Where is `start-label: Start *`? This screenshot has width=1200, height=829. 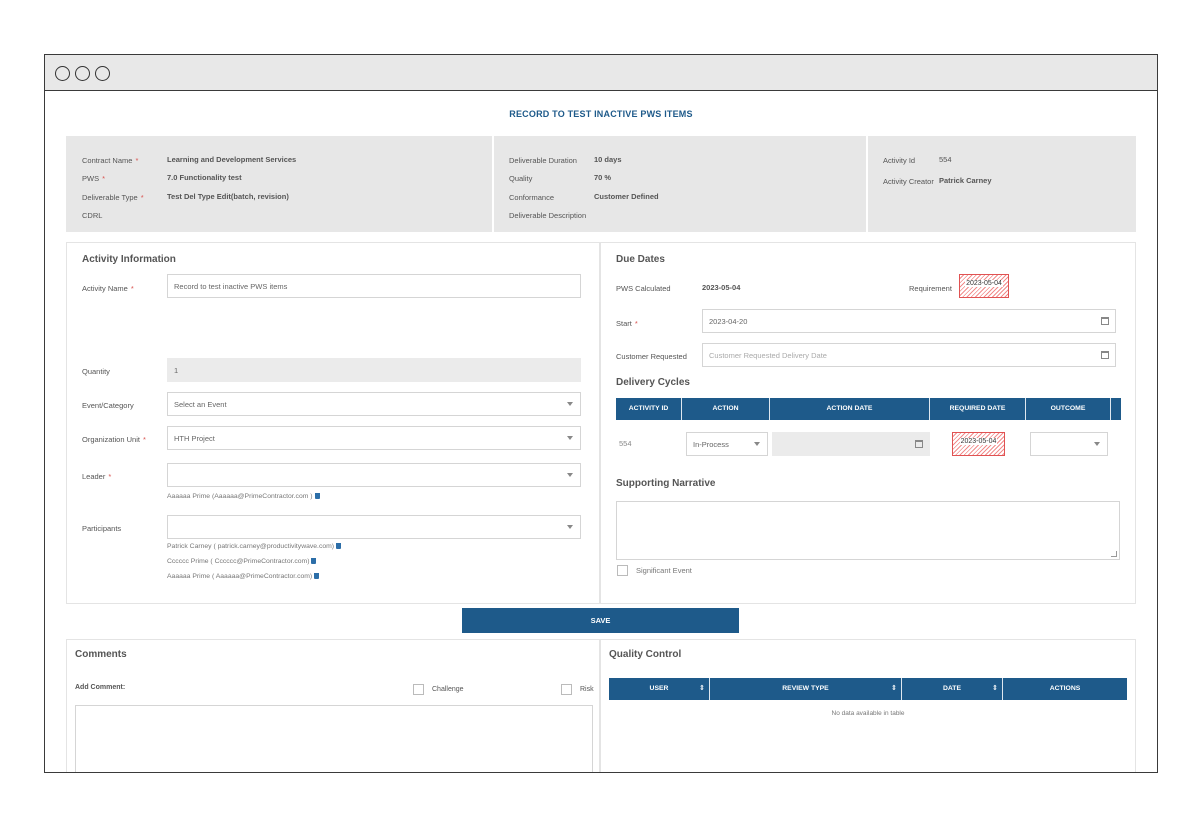 start-label: Start * is located at coordinates (627, 323).